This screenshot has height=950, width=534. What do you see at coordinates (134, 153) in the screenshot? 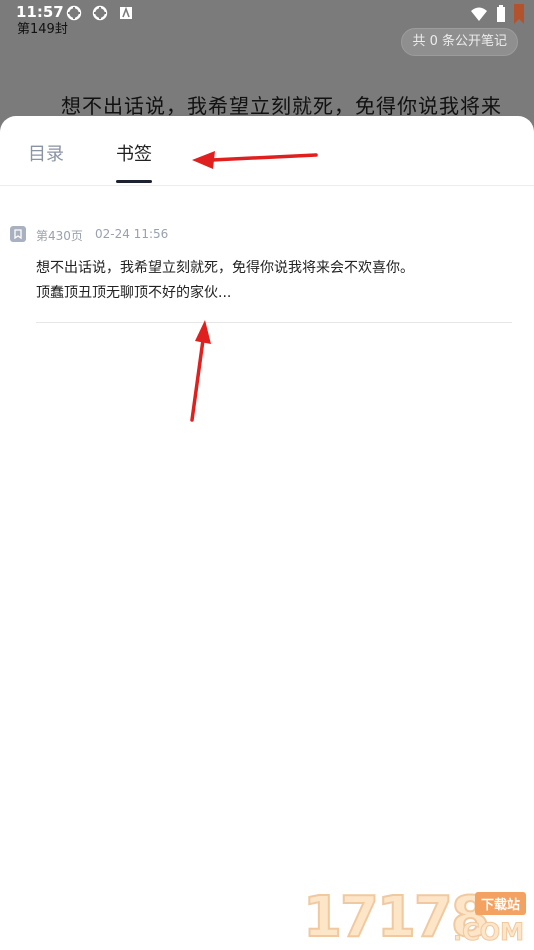
I see `tab-bookmark: 书签` at bounding box center [134, 153].